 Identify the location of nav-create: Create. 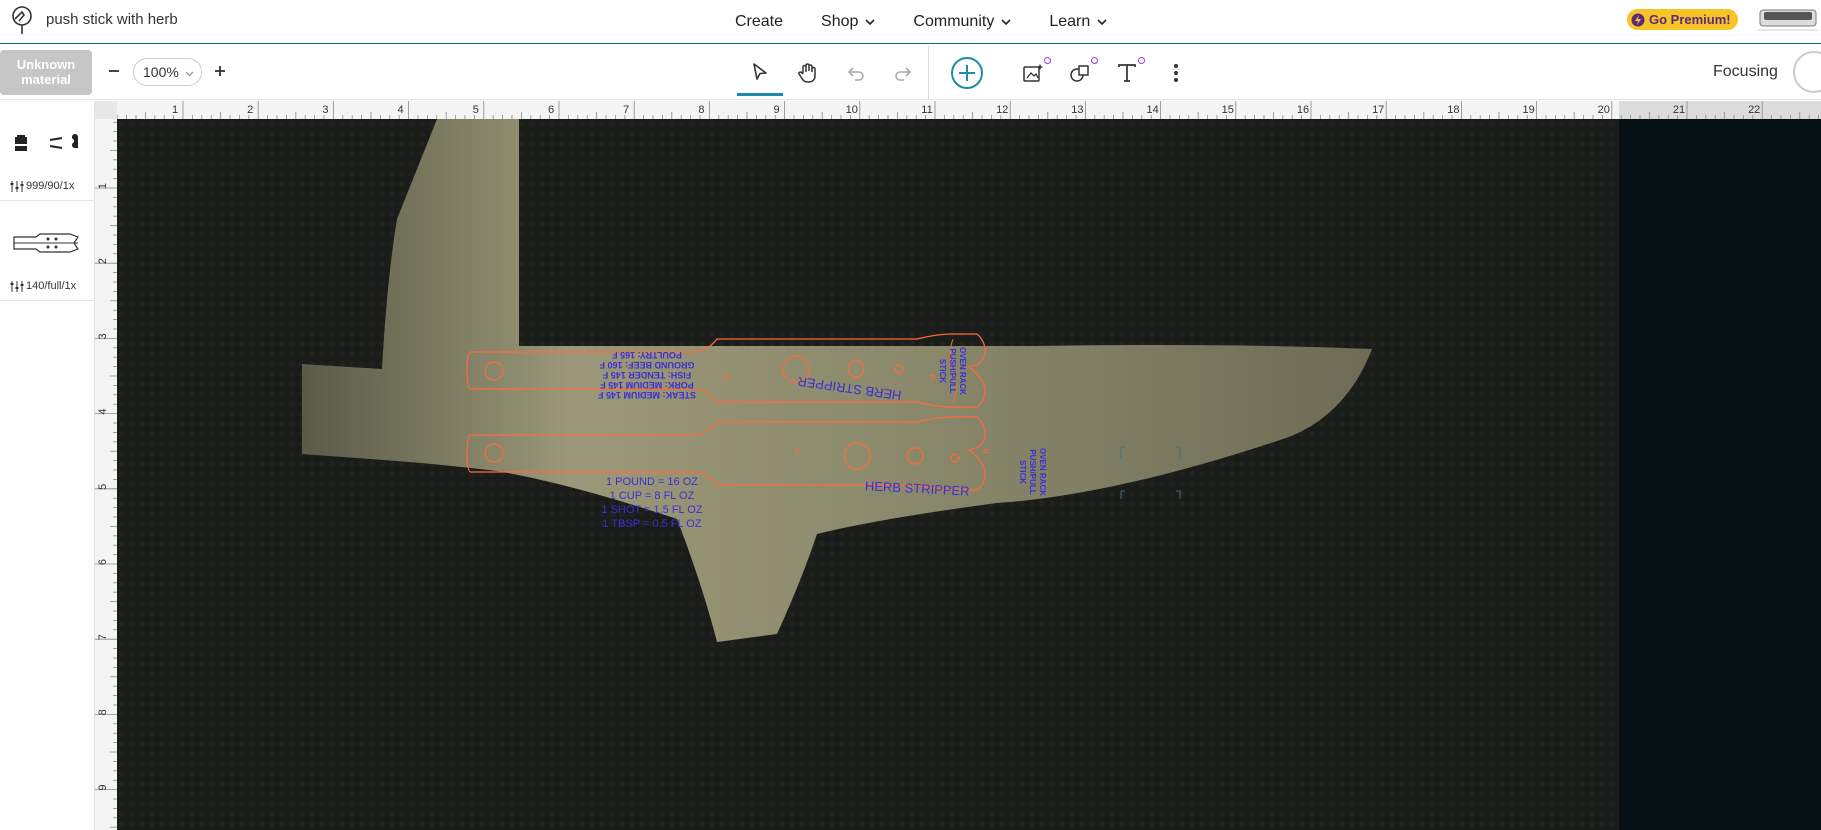
(759, 22).